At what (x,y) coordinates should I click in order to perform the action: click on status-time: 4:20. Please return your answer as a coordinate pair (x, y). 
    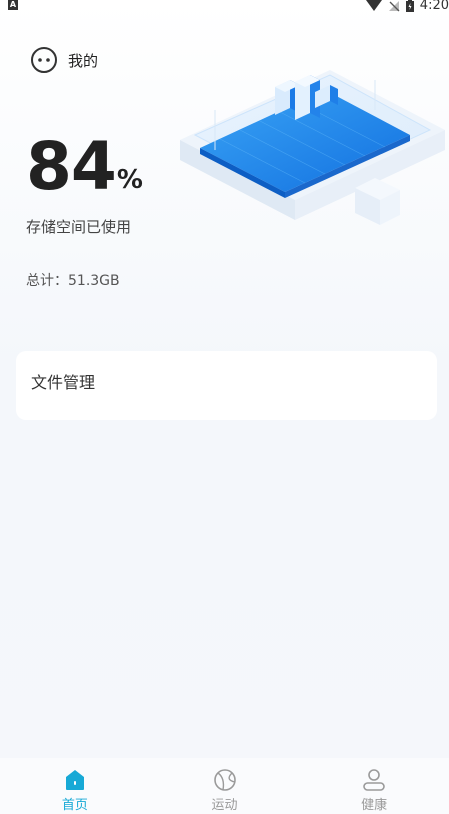
    Looking at the image, I should click on (434, 6).